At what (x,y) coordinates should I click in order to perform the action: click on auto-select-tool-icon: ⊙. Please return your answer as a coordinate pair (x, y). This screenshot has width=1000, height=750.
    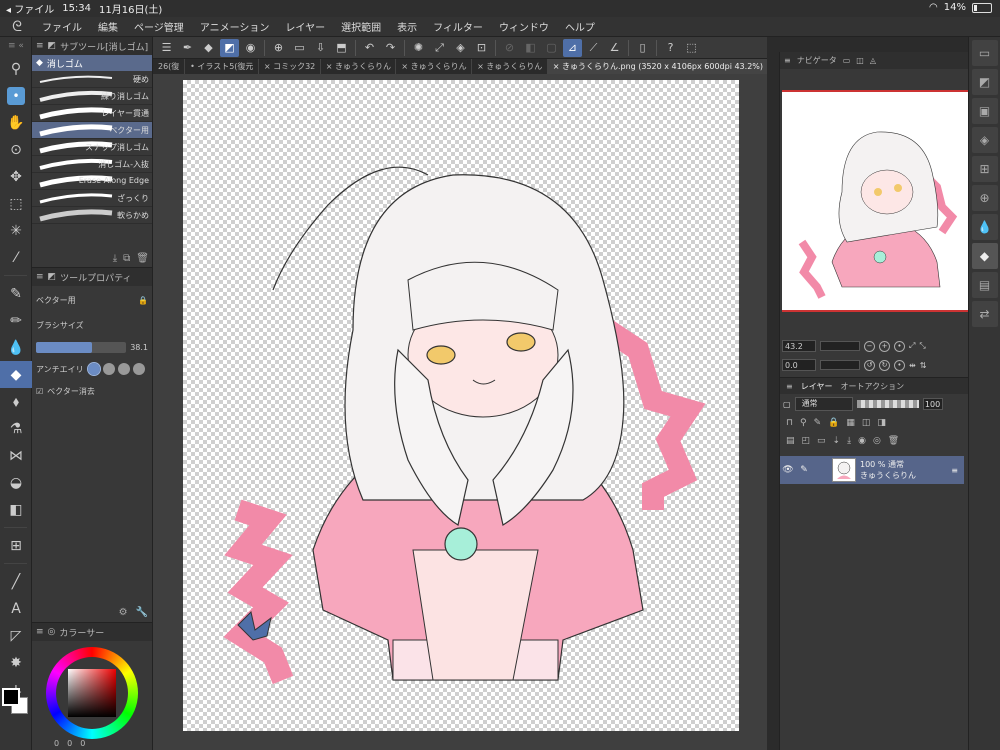
    Looking at the image, I should click on (16, 149).